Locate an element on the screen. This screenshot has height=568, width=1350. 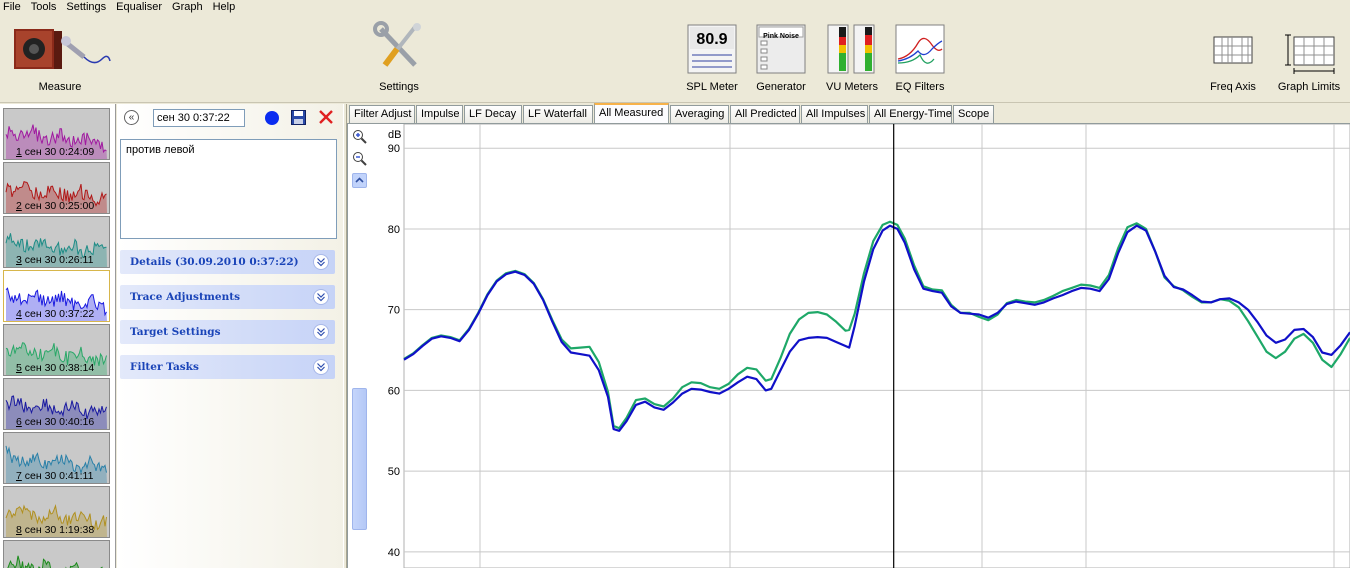
settings-button: Settings is located at coordinates (399, 56).